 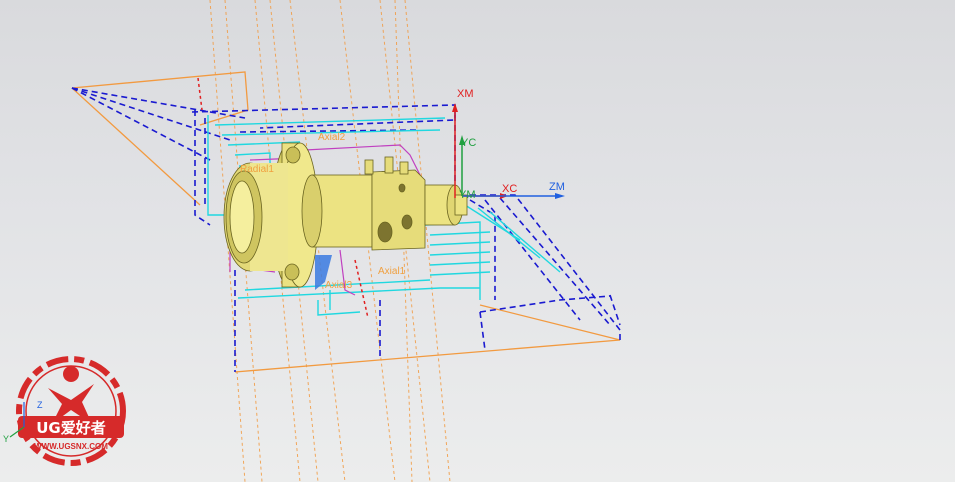 I want to click on xm-axis-label: XM, so click(x=465, y=94).